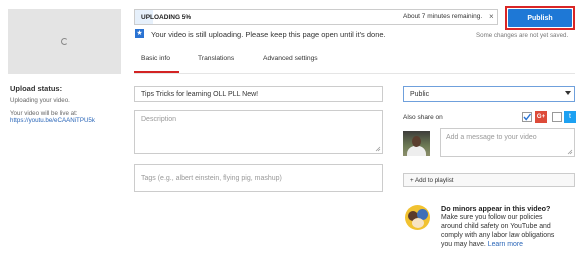 The height and width of the screenshot is (256, 581). What do you see at coordinates (258, 132) in the screenshot?
I see `description-textarea: Description` at bounding box center [258, 132].